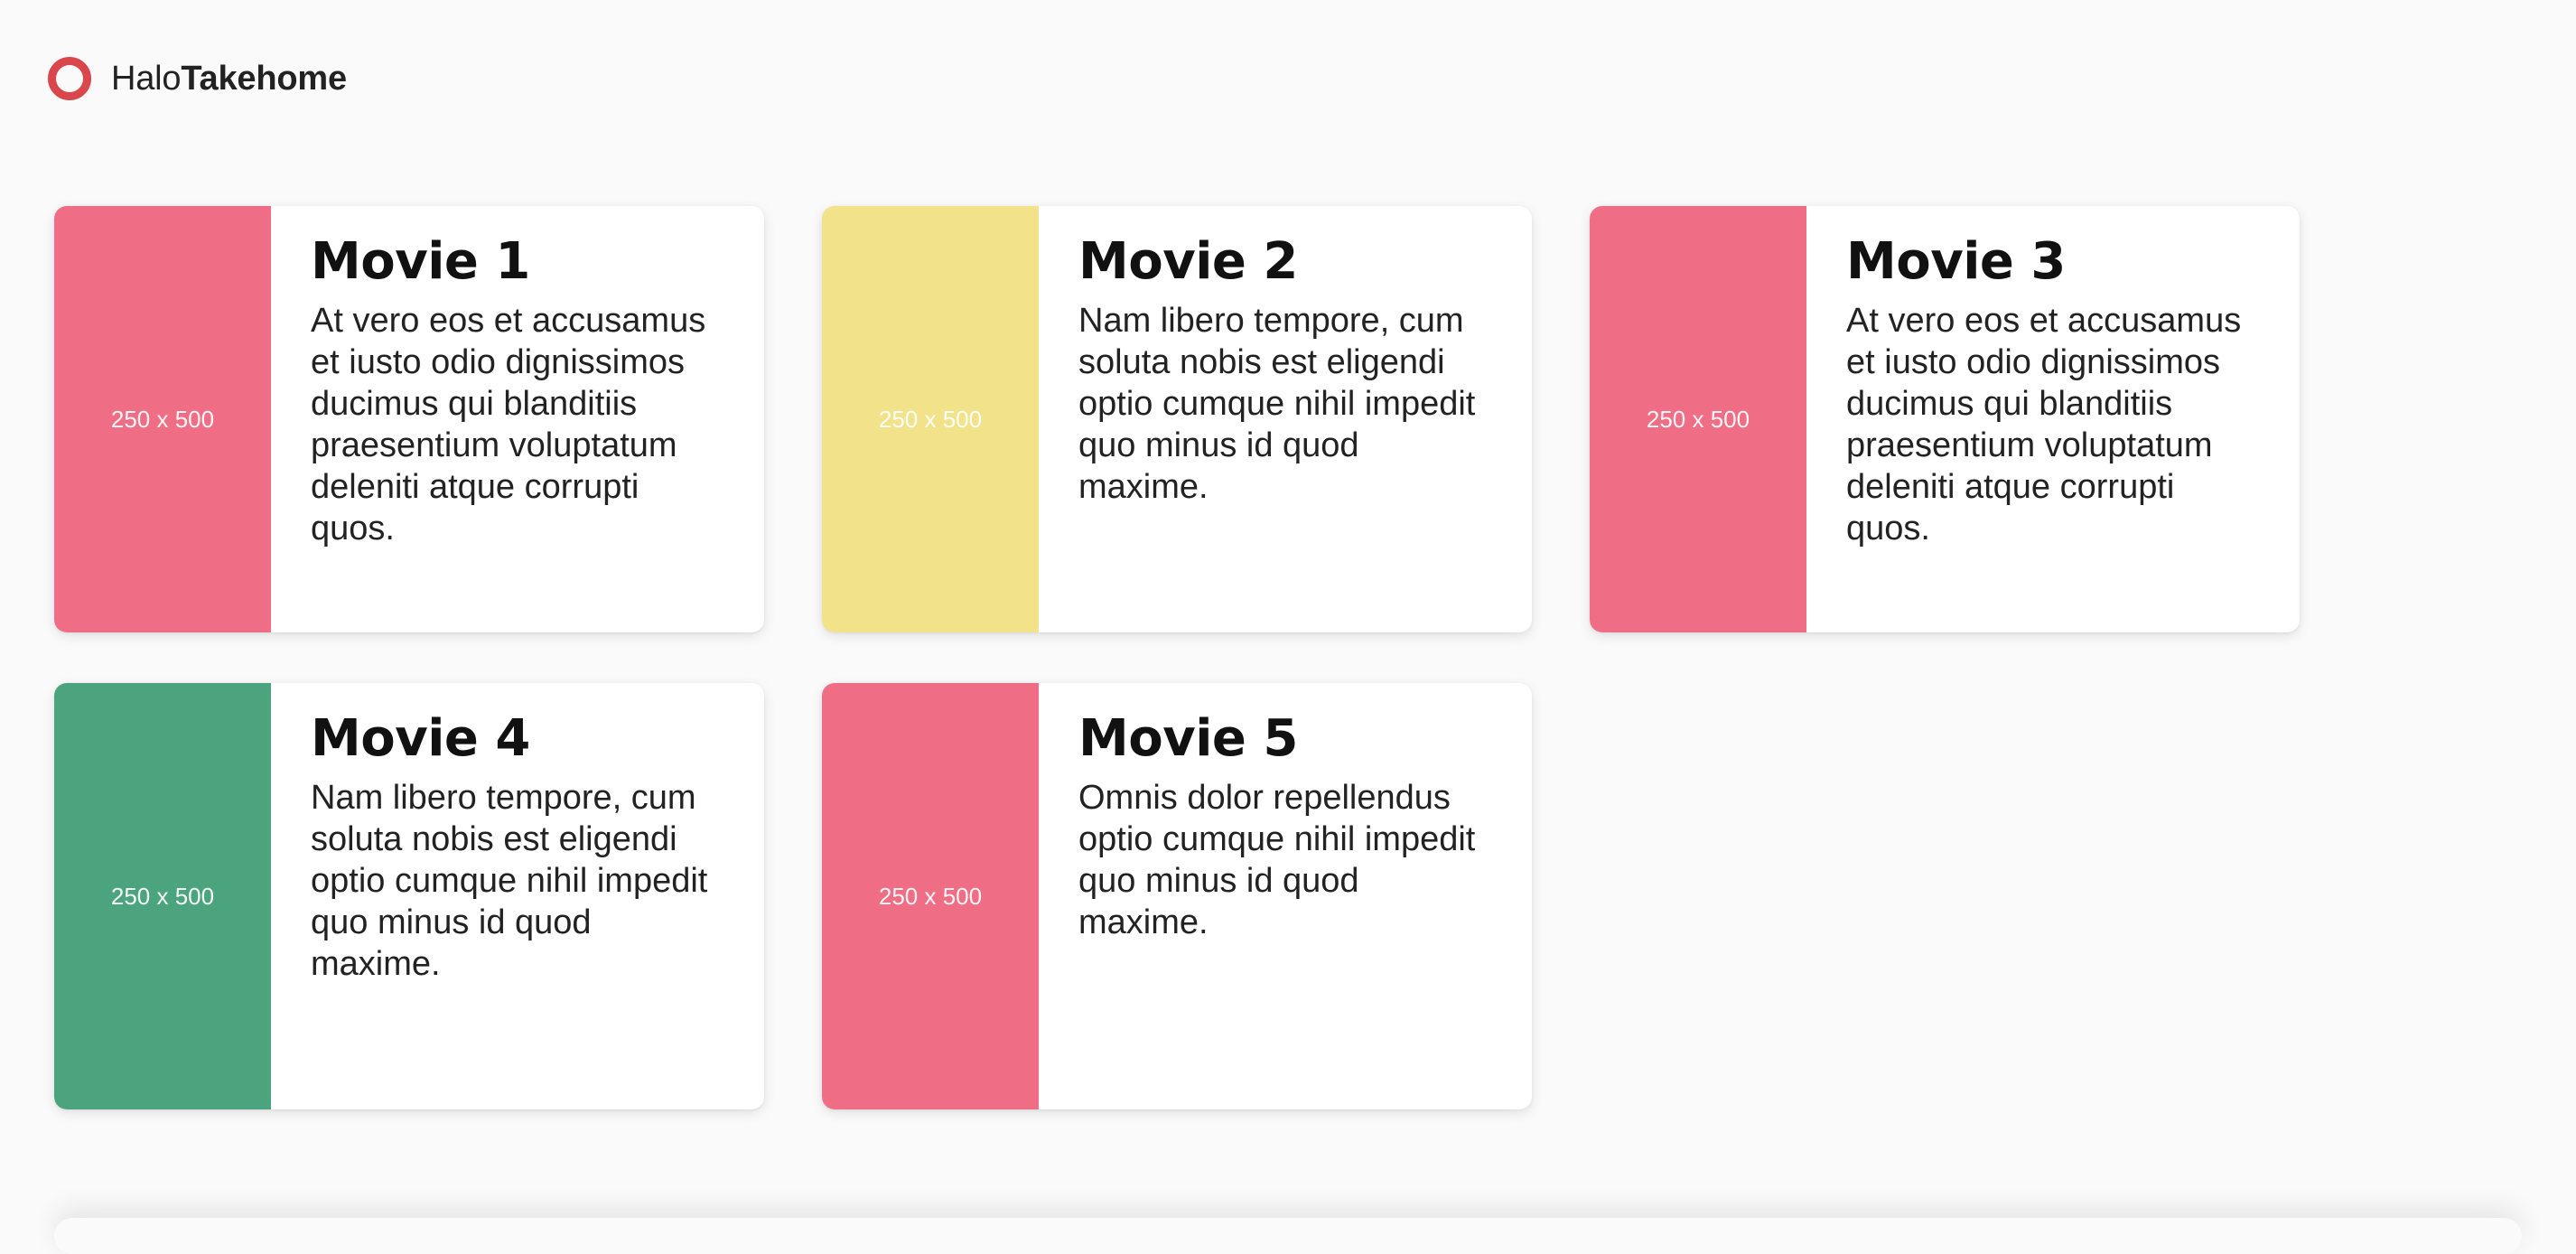  Describe the element at coordinates (1956, 261) in the screenshot. I see `movie-title: Movie 3` at that location.